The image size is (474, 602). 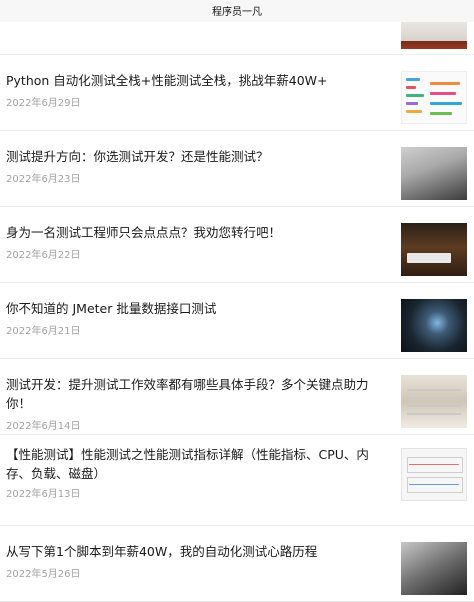 I want to click on article-item: 你不知道的 JMeter 批量数据接口测试 2022年6月21日, so click(x=237, y=321).